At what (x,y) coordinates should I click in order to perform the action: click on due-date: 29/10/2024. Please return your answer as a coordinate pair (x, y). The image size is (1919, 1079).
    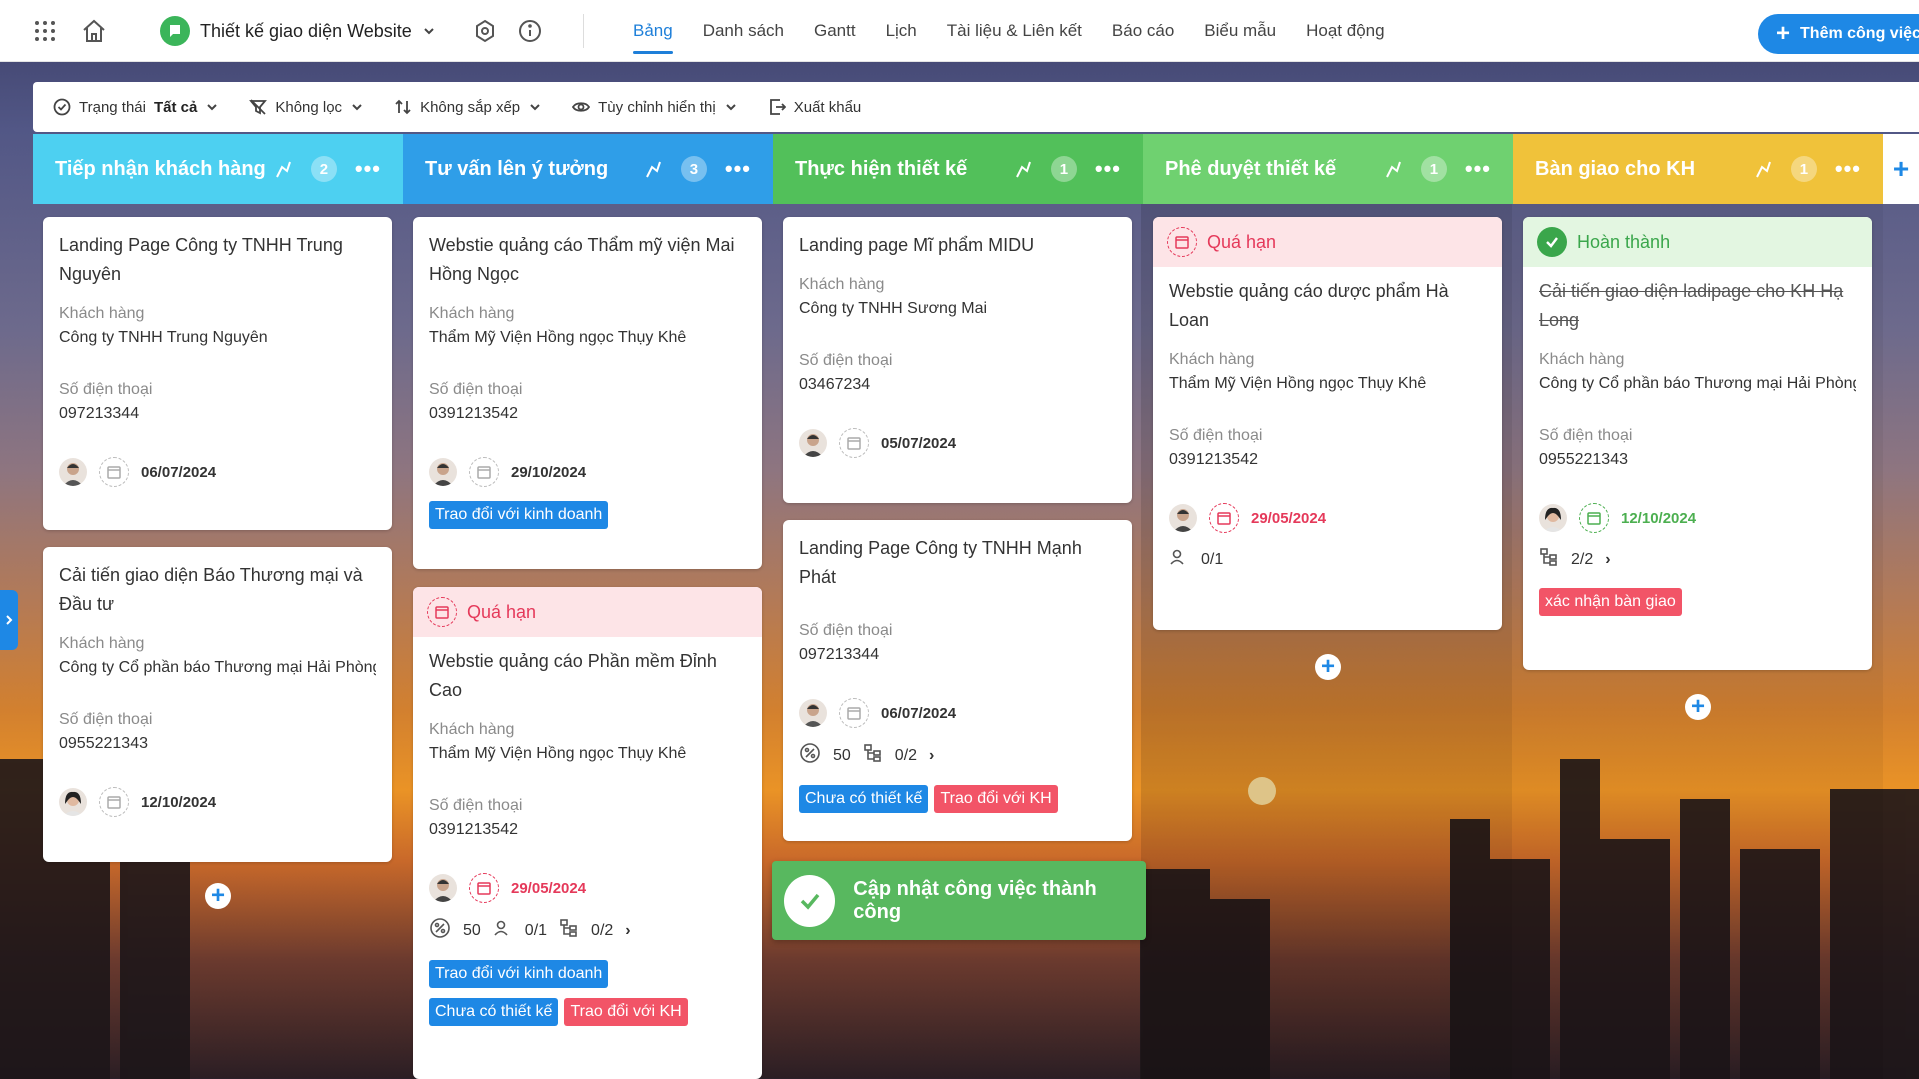
    Looking at the image, I should click on (549, 472).